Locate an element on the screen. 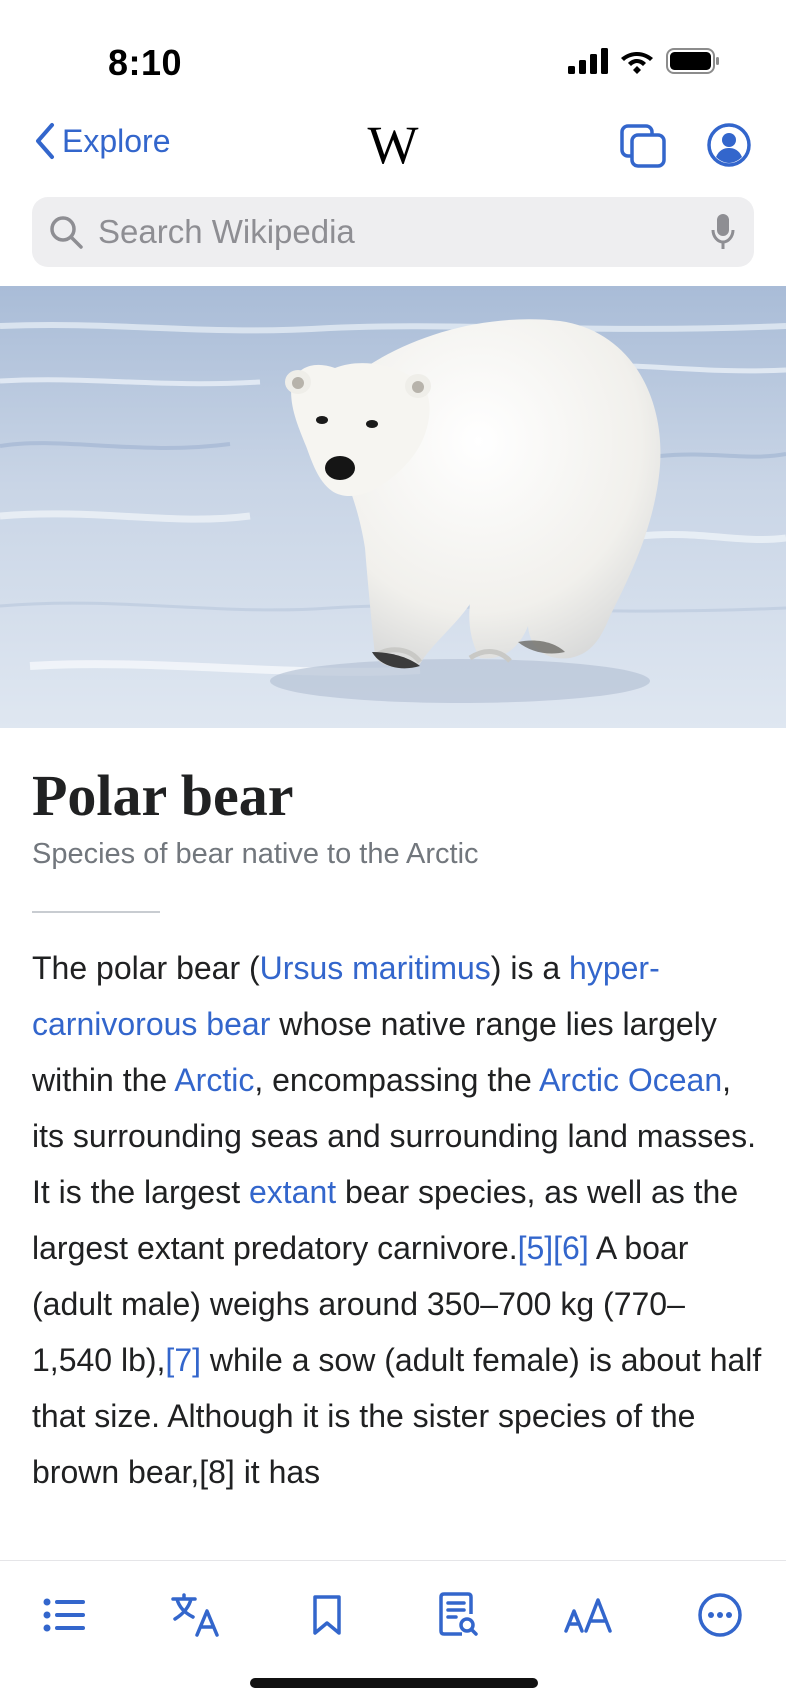 This screenshot has width=786, height=1704. status-time: 8:10 is located at coordinates (145, 62).